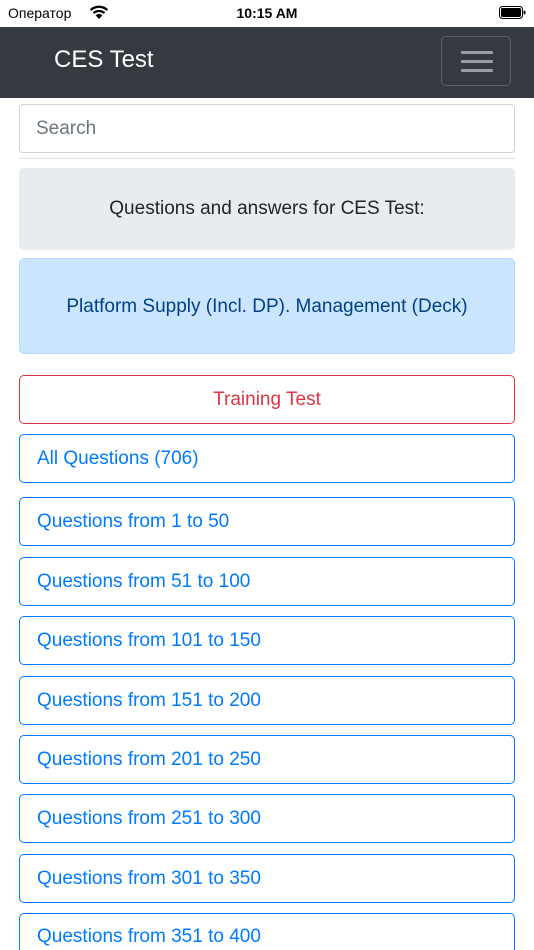  What do you see at coordinates (267, 521) in the screenshot?
I see `questions-range-button: Questions from 1 to 50` at bounding box center [267, 521].